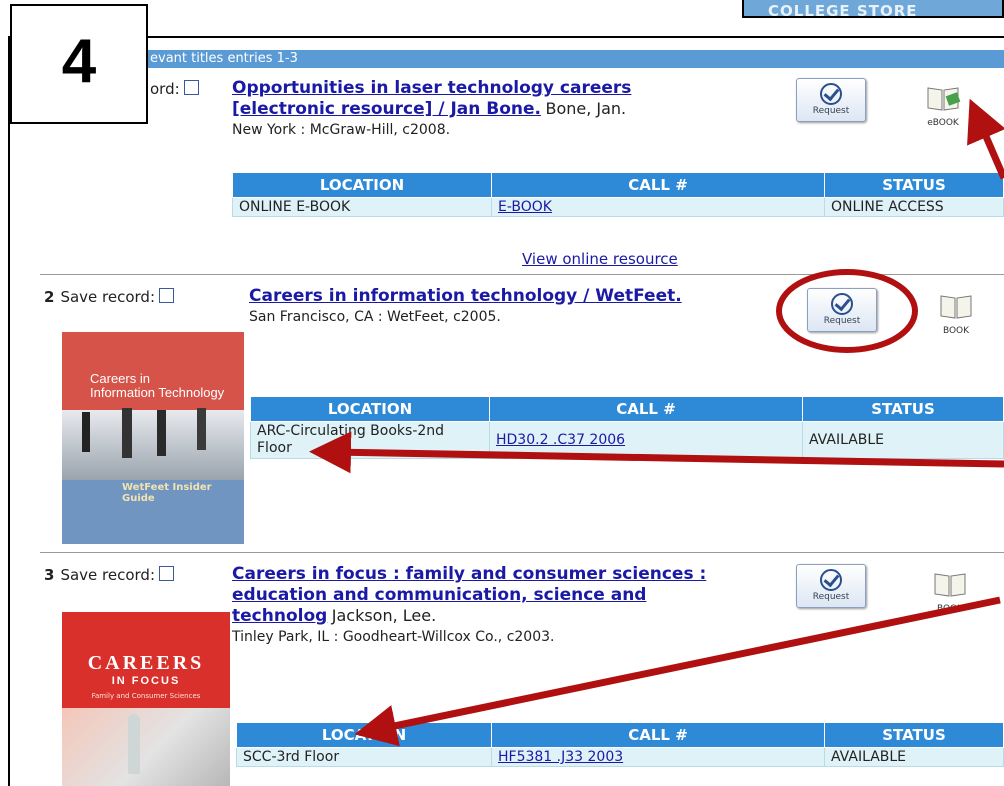  Describe the element at coordinates (847, 311) in the screenshot. I see `request-highlight-circle` at that location.